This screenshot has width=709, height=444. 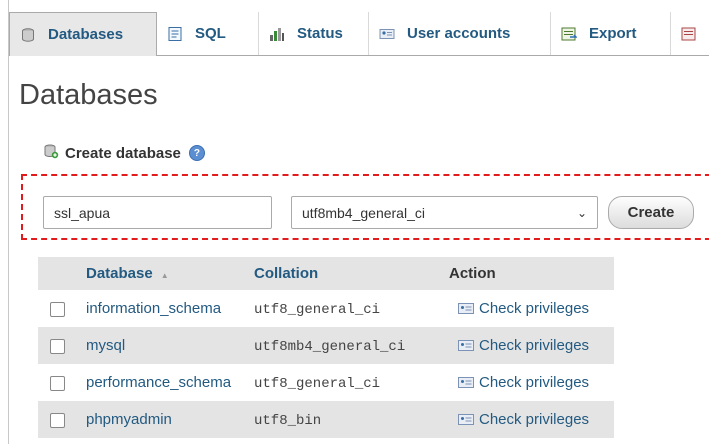 I want to click on database-name-link: phpmyadmin, so click(x=127, y=419).